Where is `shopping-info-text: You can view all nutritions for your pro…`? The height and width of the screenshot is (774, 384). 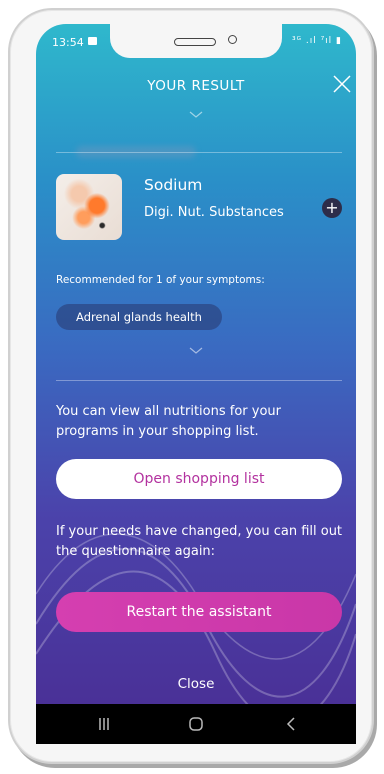
shopping-info-text: You can view all nutritions for your pro… is located at coordinates (168, 421).